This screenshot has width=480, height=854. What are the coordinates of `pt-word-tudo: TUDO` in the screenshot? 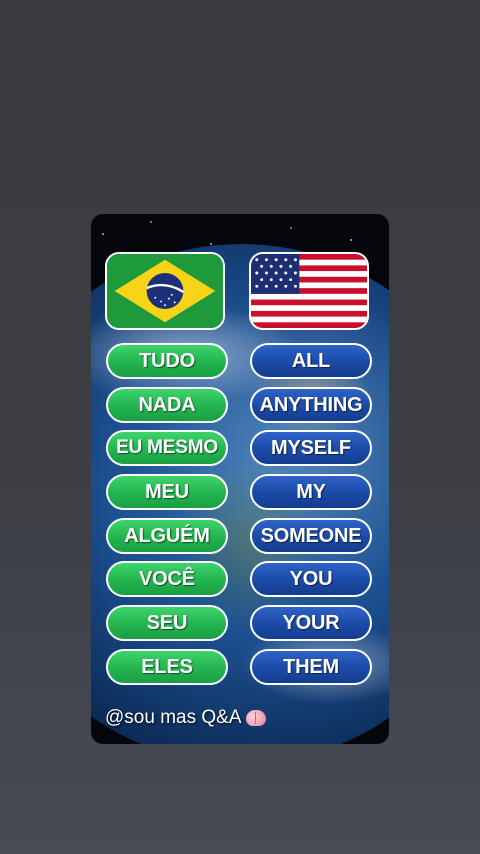 It's located at (167, 361).